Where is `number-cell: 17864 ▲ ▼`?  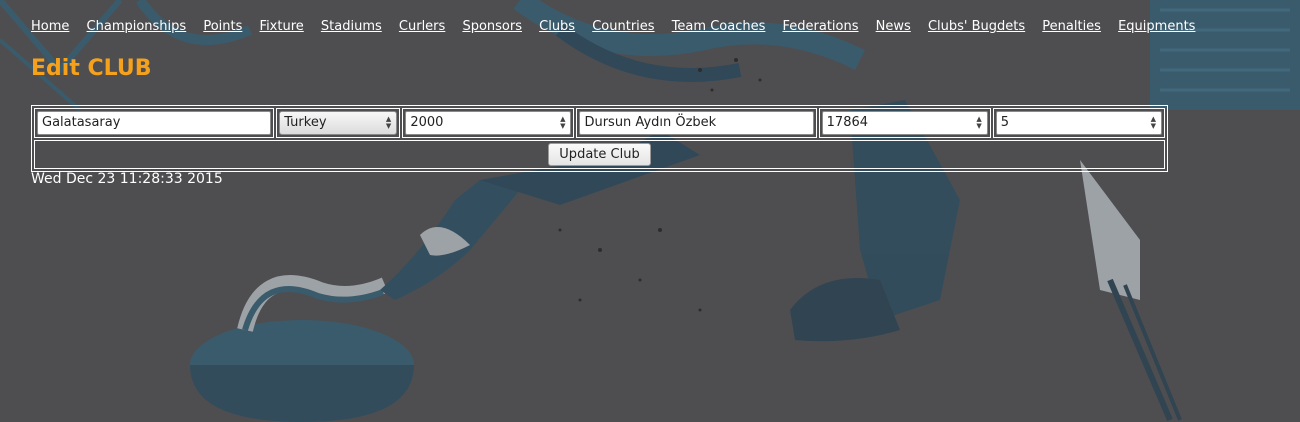
number-cell: 17864 ▲ ▼ is located at coordinates (904, 123).